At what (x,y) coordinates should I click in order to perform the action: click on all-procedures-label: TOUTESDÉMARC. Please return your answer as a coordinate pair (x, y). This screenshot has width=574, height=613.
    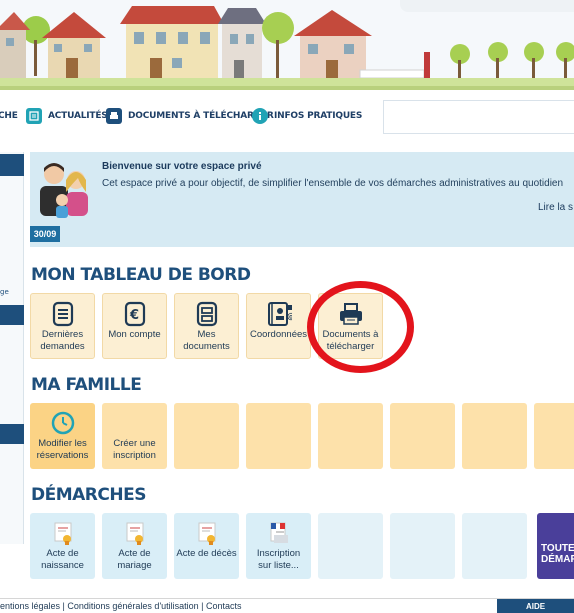
    Looking at the image, I should click on (557, 554).